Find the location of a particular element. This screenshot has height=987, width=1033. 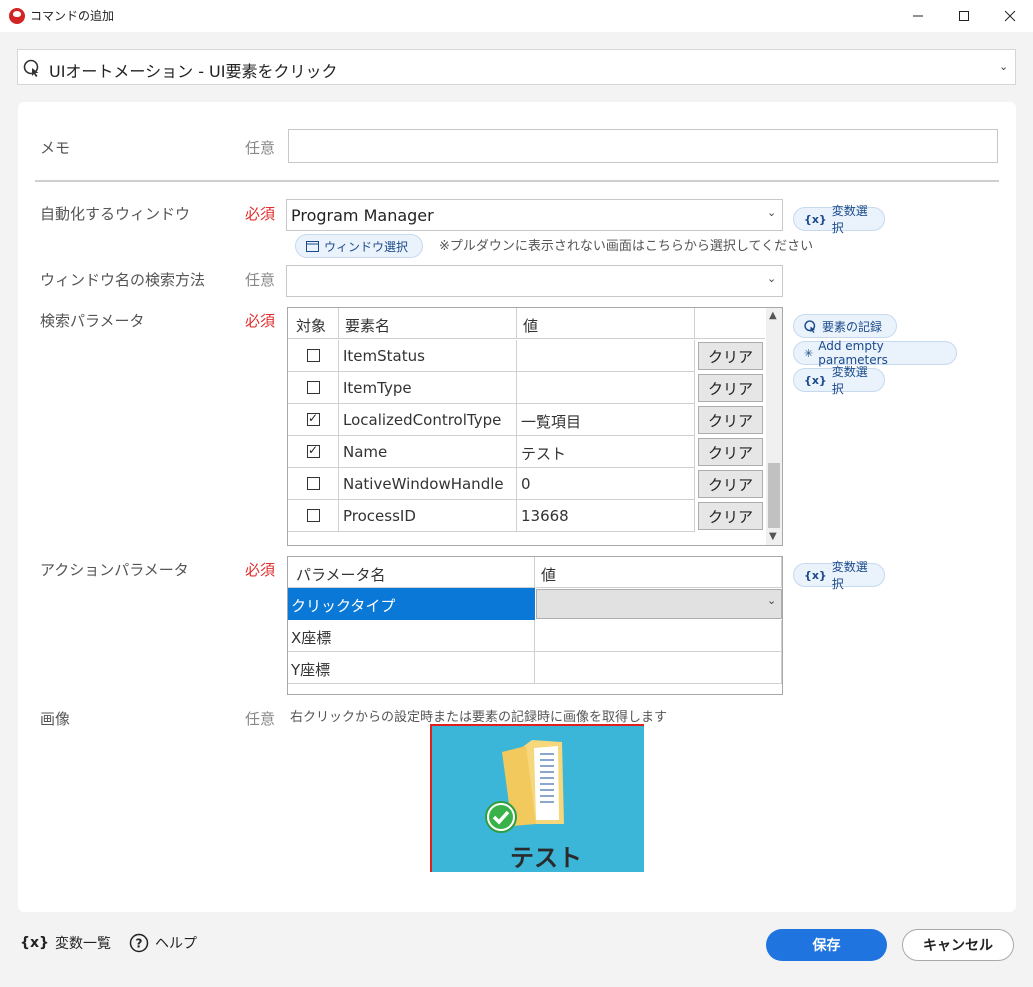

table-row: ProcessID 13668 クリア is located at coordinates (526, 516).